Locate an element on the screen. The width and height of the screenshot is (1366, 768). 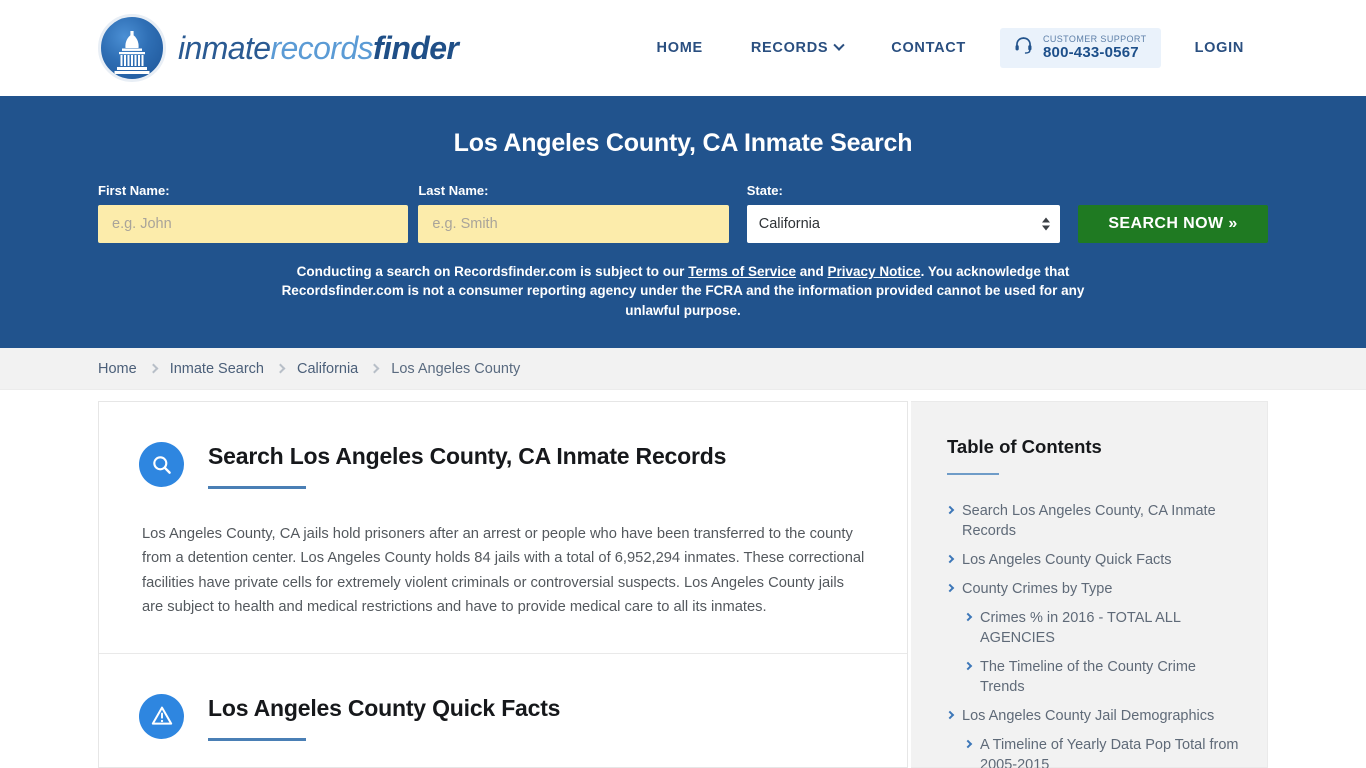
state-field-group: State: California is located at coordinates (903, 213).